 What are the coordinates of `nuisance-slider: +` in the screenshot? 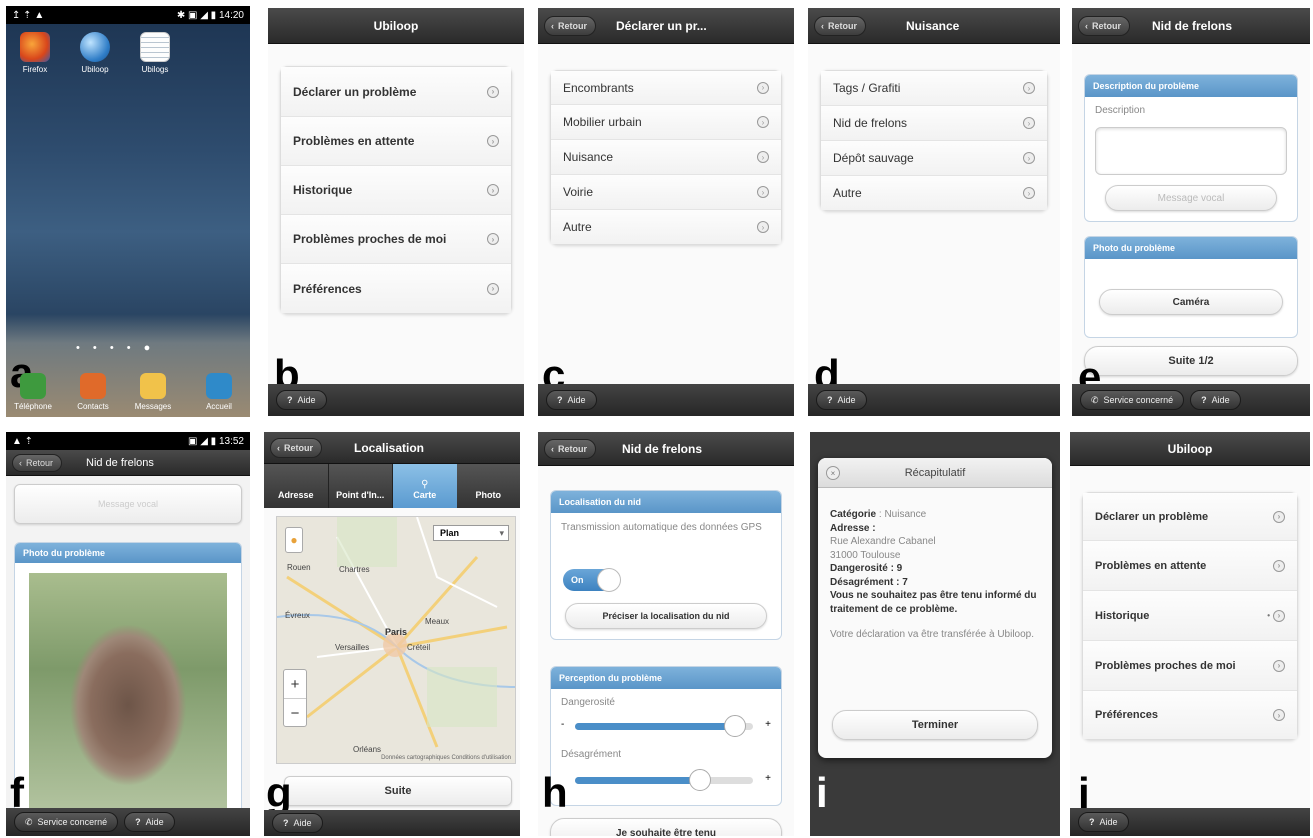 It's located at (666, 780).